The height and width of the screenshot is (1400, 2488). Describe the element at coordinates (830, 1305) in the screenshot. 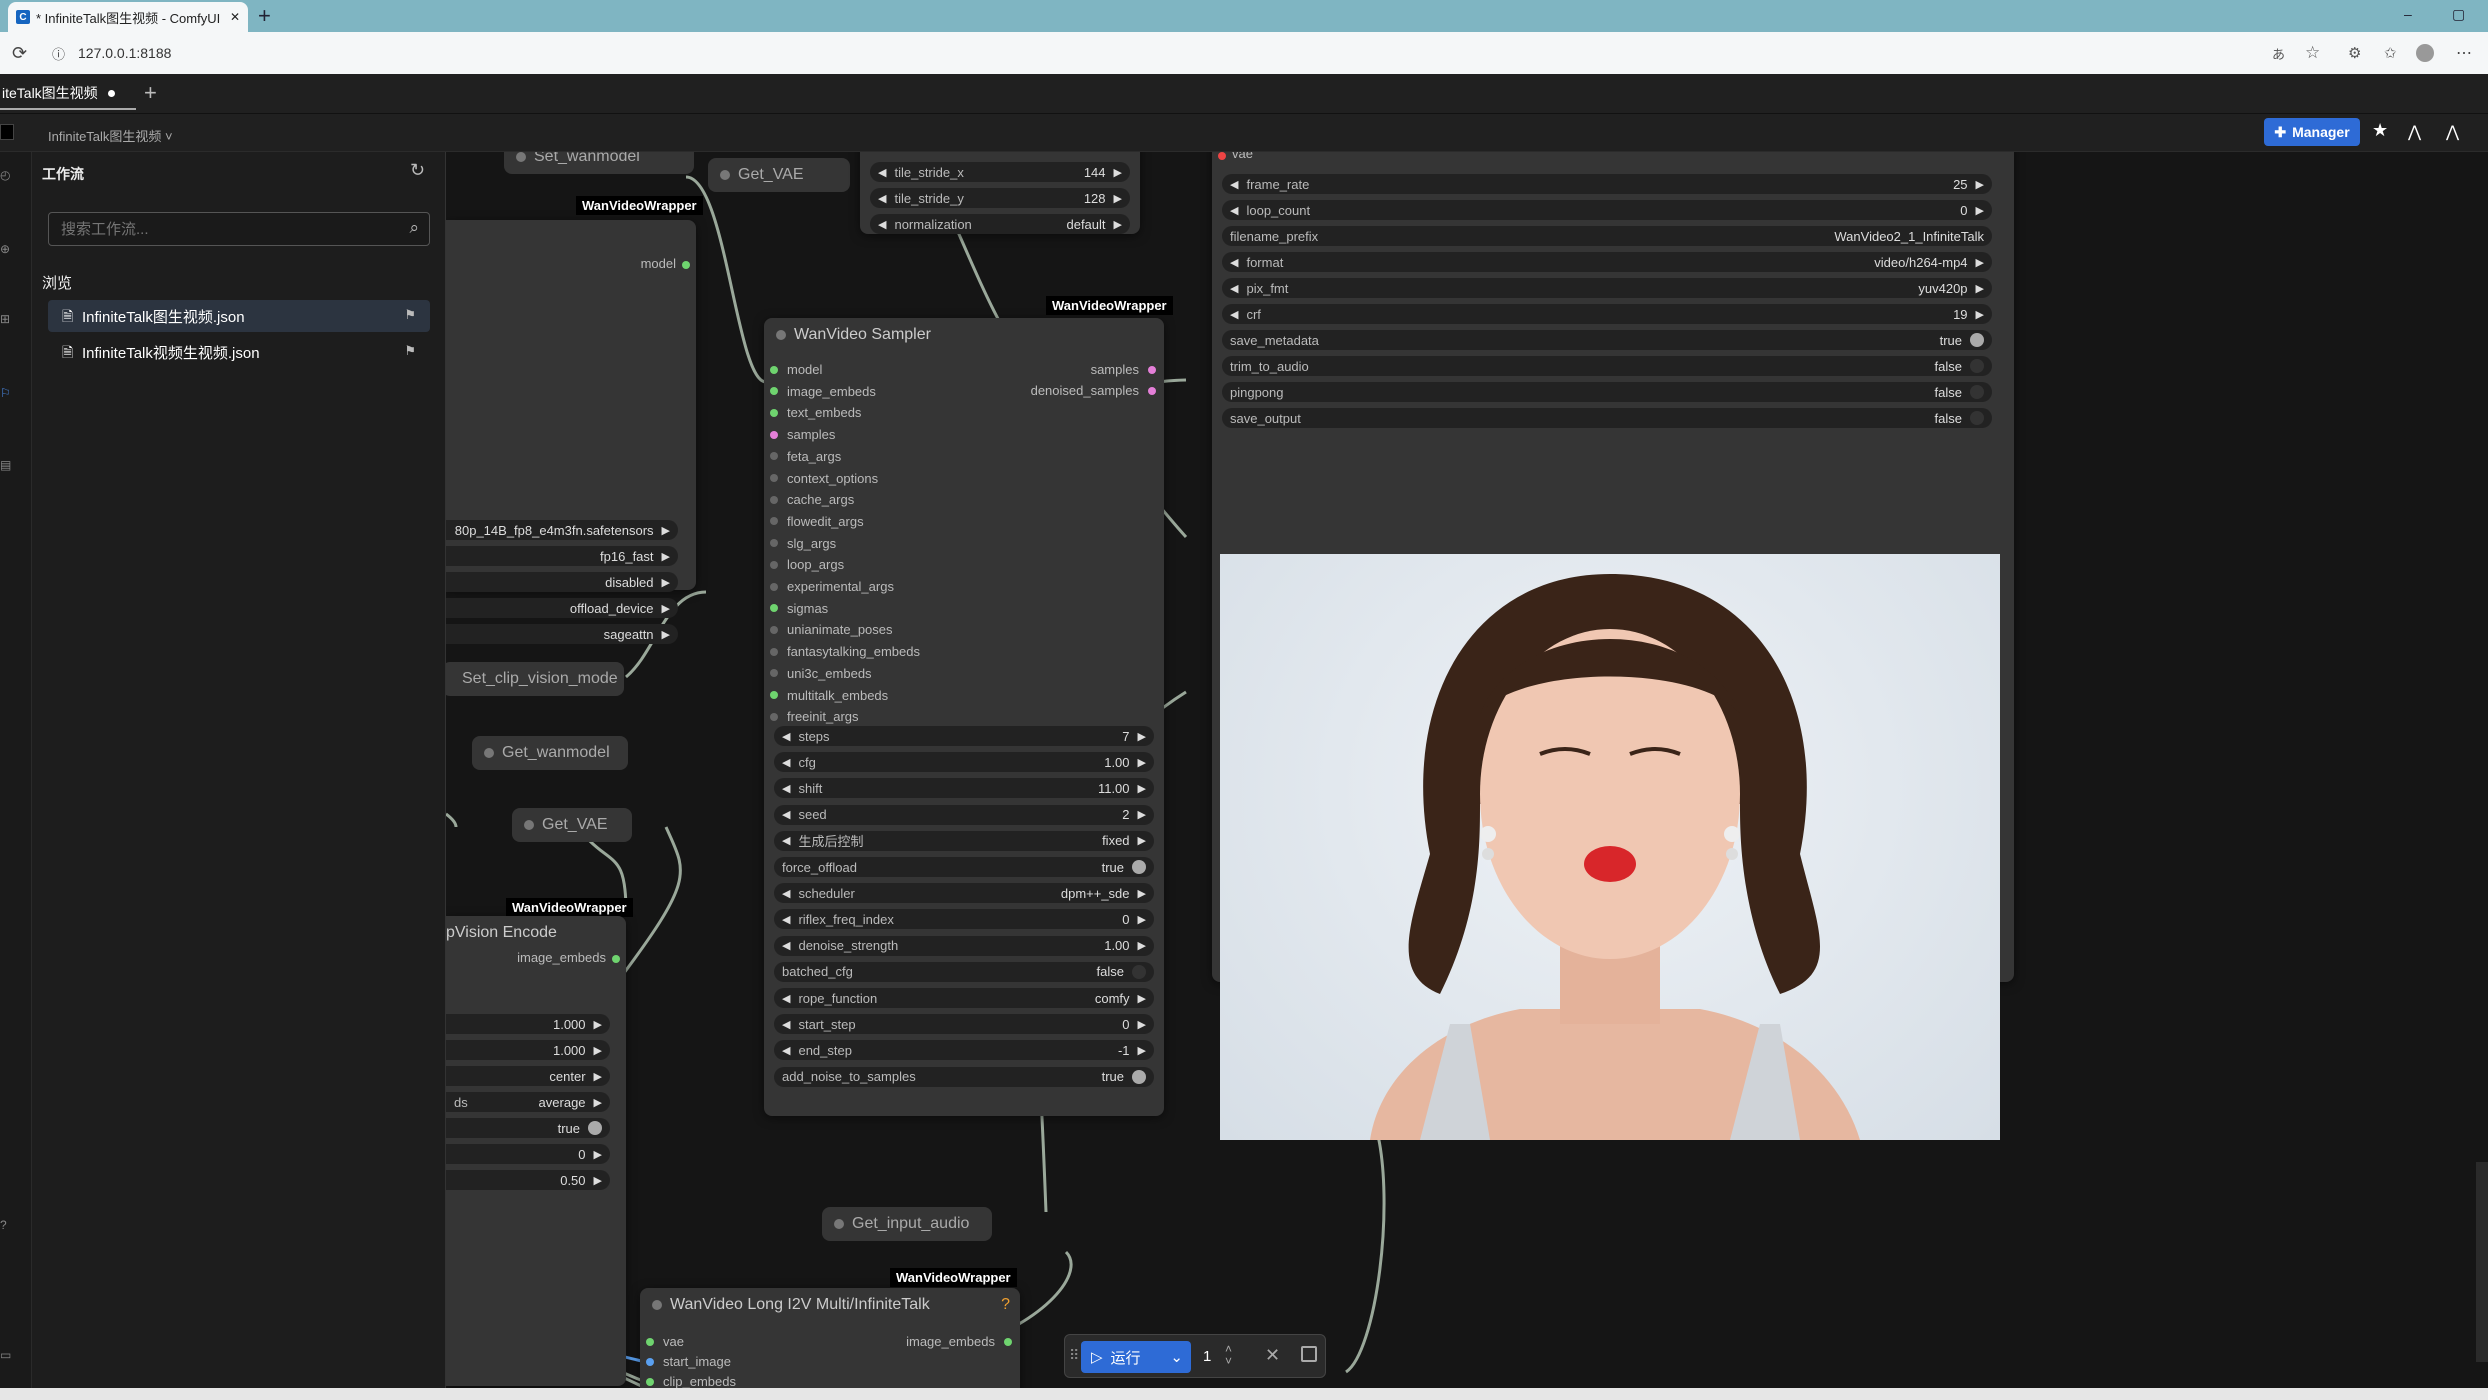

I see `node-header: WanVideo Long I2V Multi/InfiniteTalk` at that location.